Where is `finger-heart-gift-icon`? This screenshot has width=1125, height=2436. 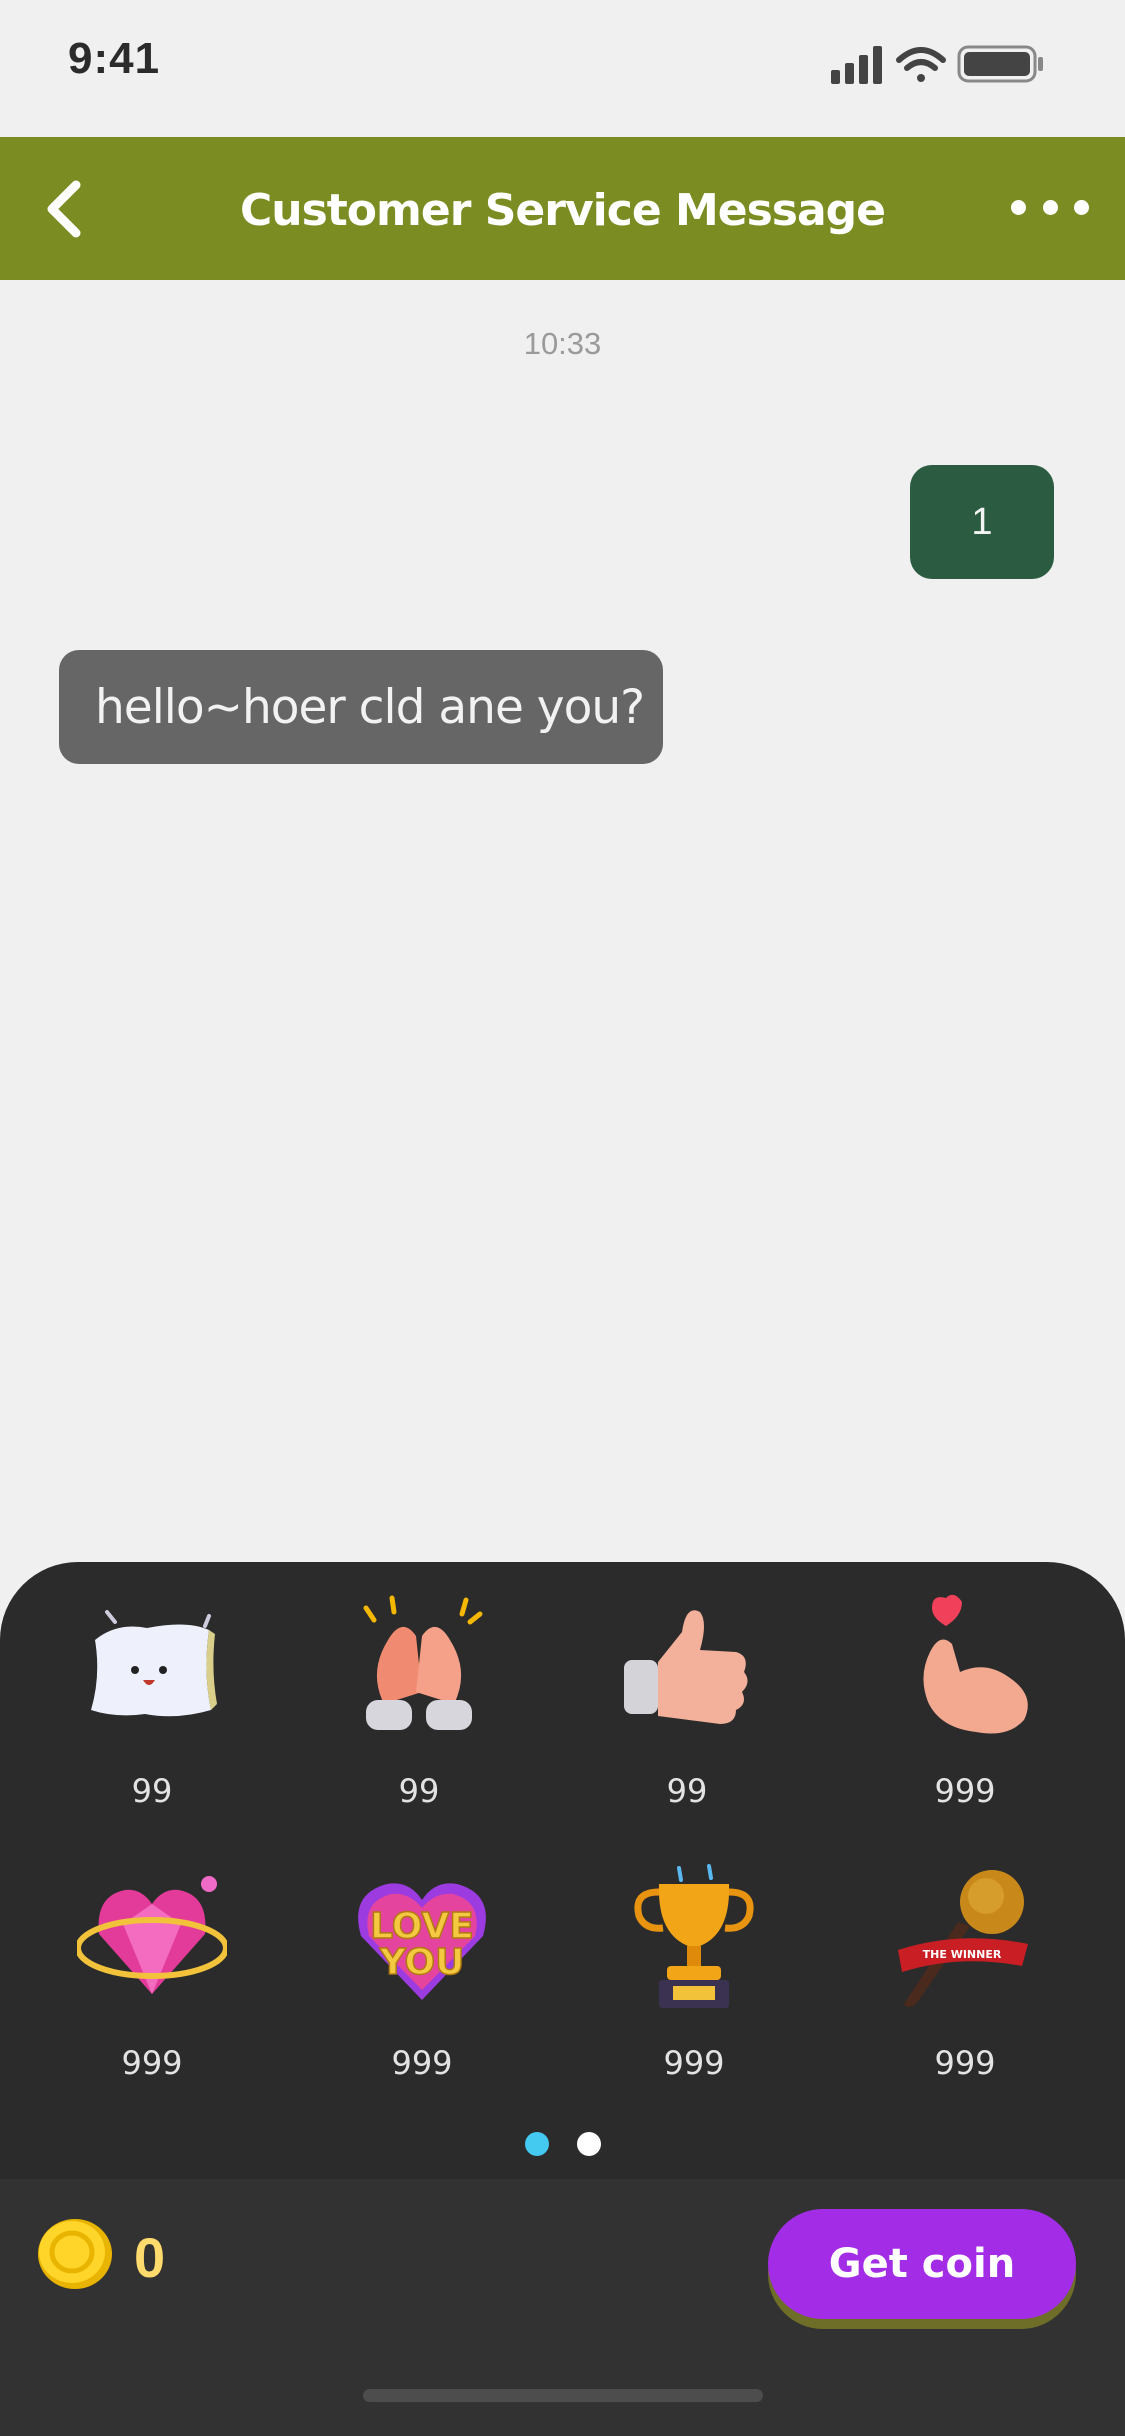 finger-heart-gift-icon is located at coordinates (975, 1664).